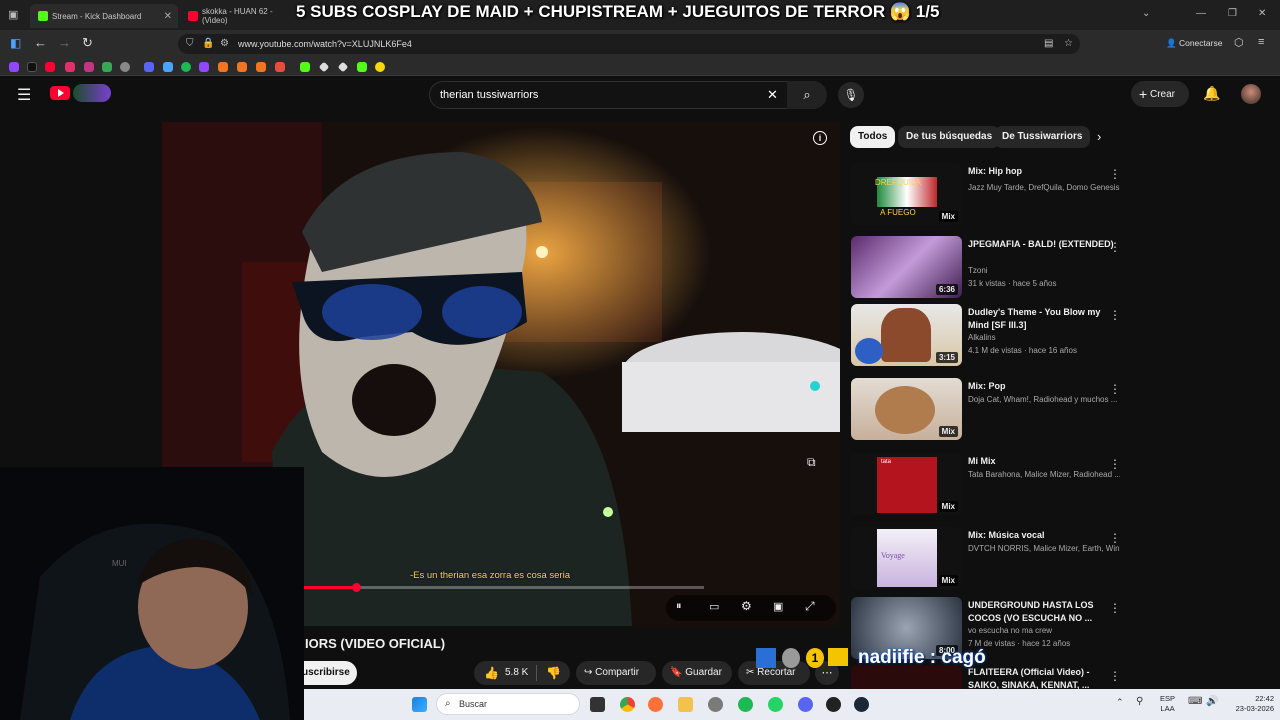 This screenshot has height=720, width=1280. I want to click on guide-menu-icon: ☰, so click(24, 95).